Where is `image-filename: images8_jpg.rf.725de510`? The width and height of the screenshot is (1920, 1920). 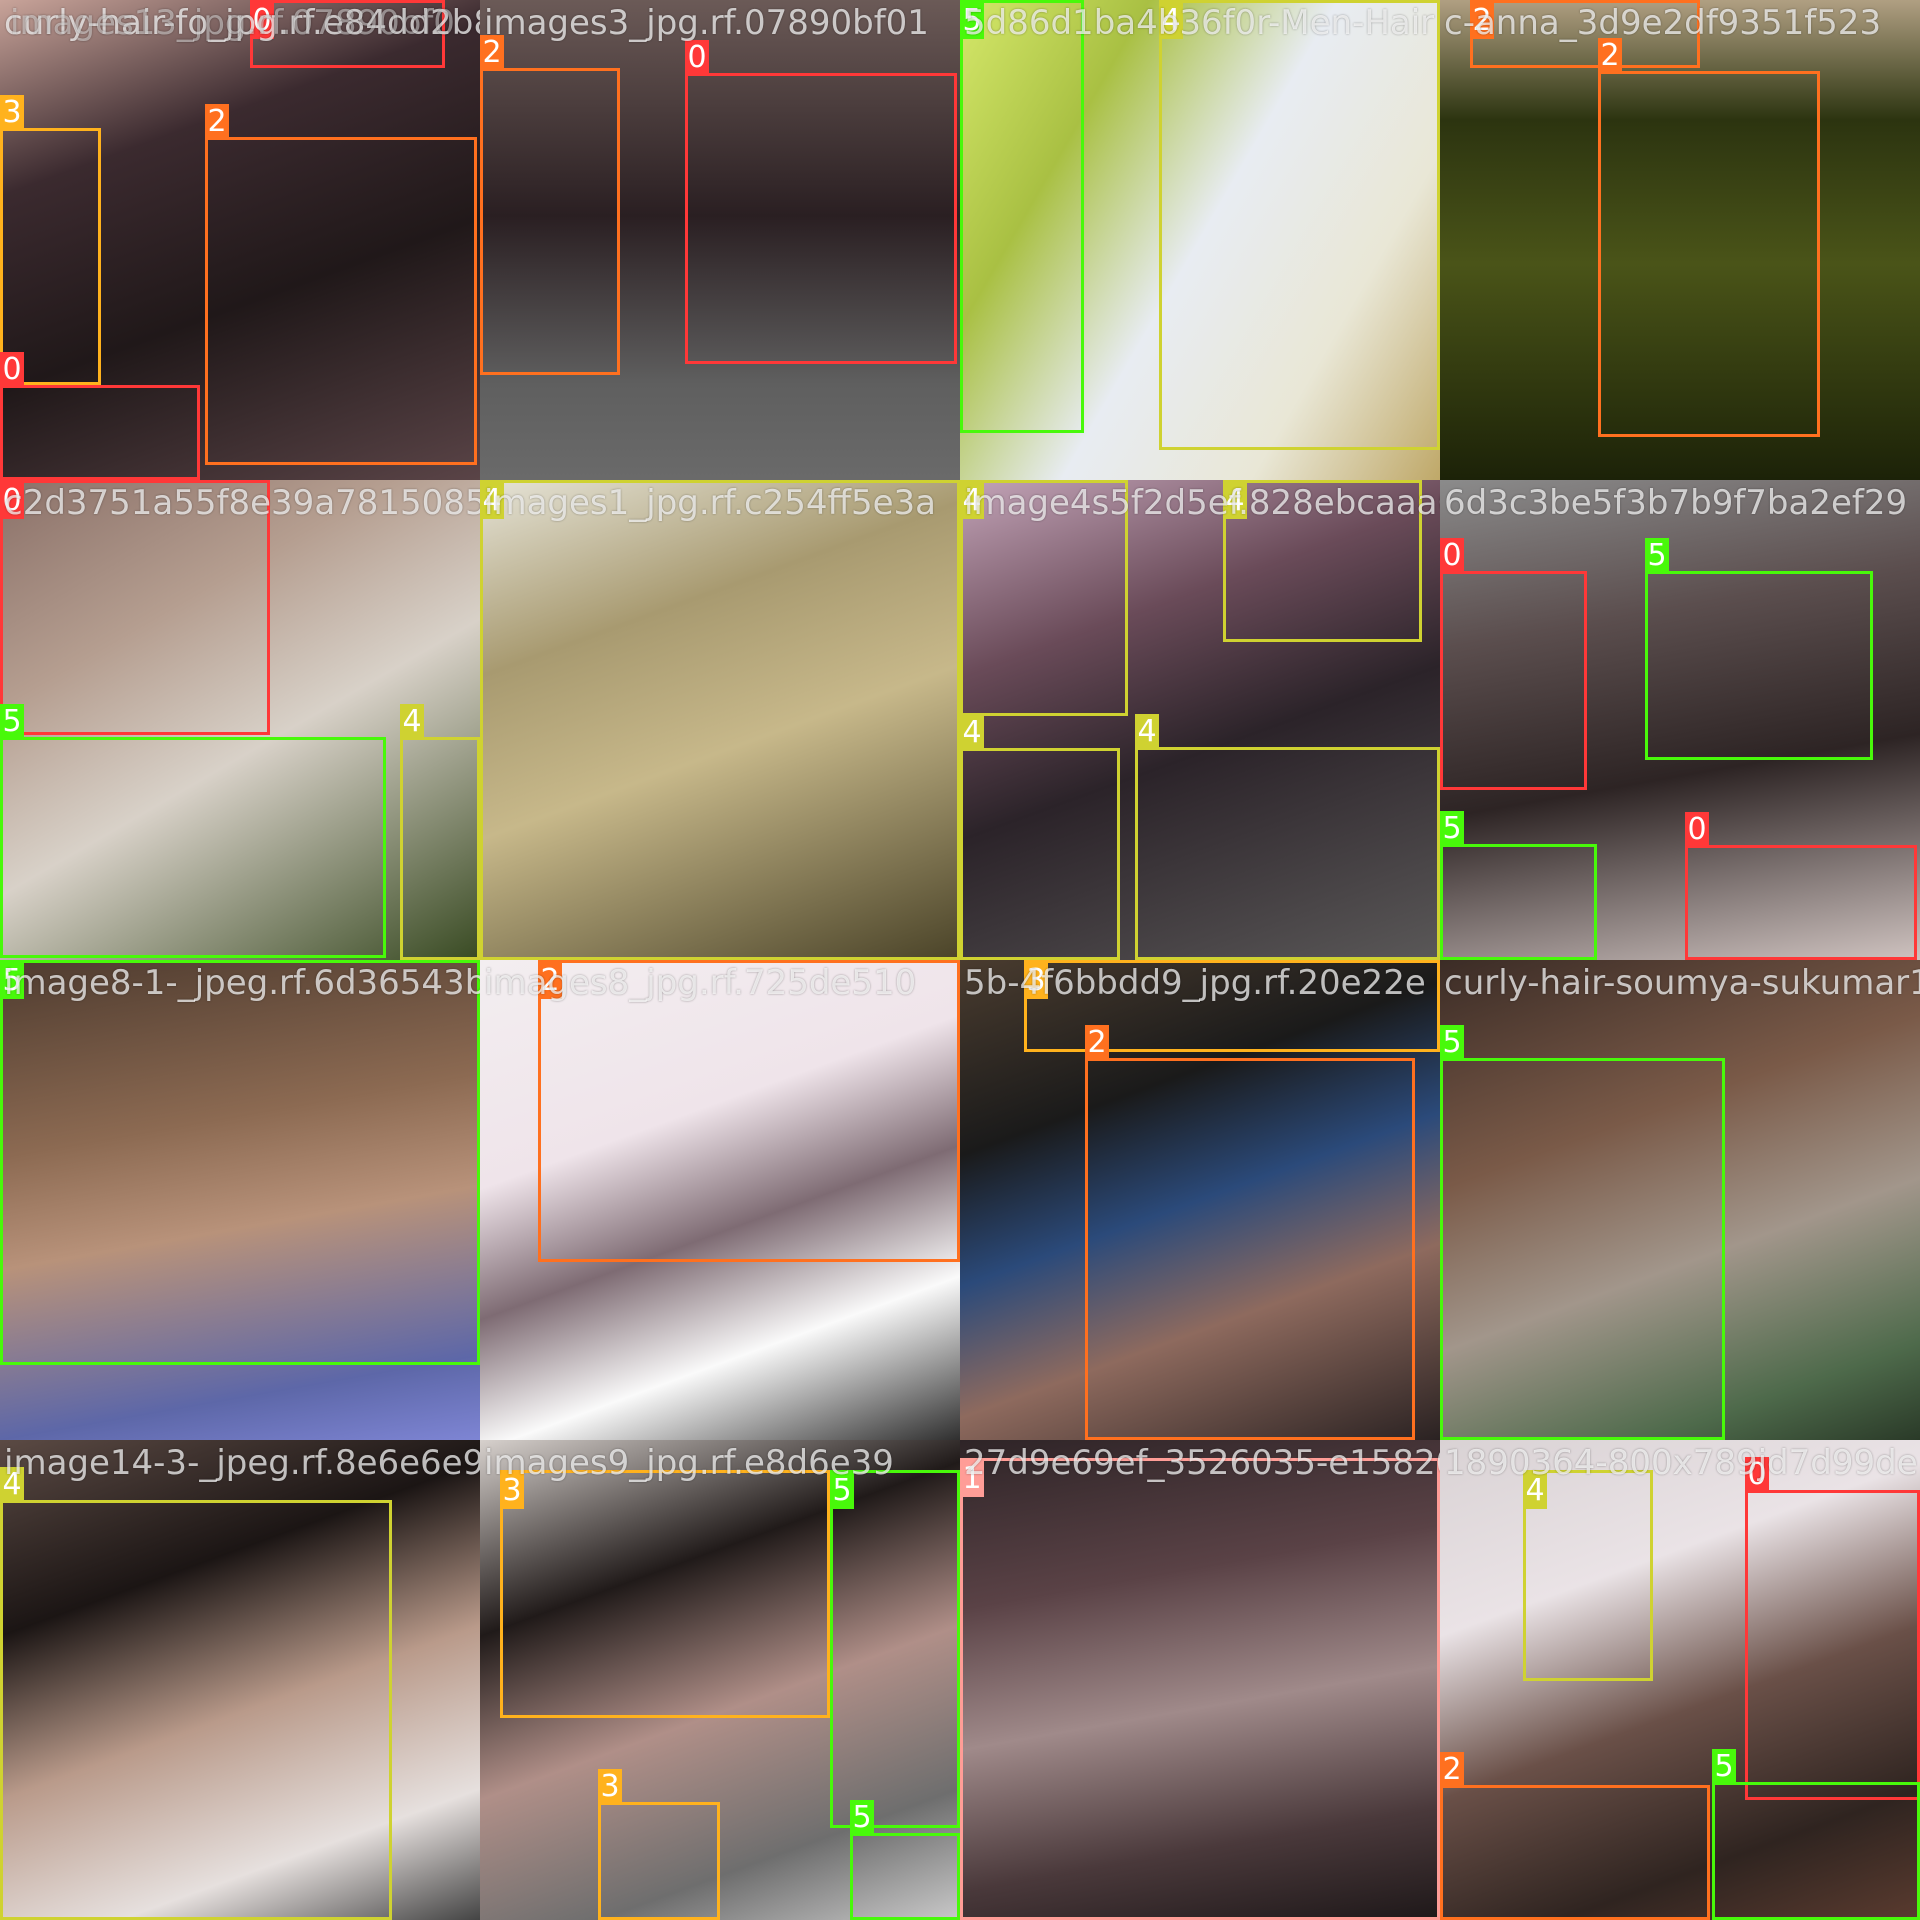
image-filename: images8_jpg.rf.725de510 is located at coordinates (700, 983).